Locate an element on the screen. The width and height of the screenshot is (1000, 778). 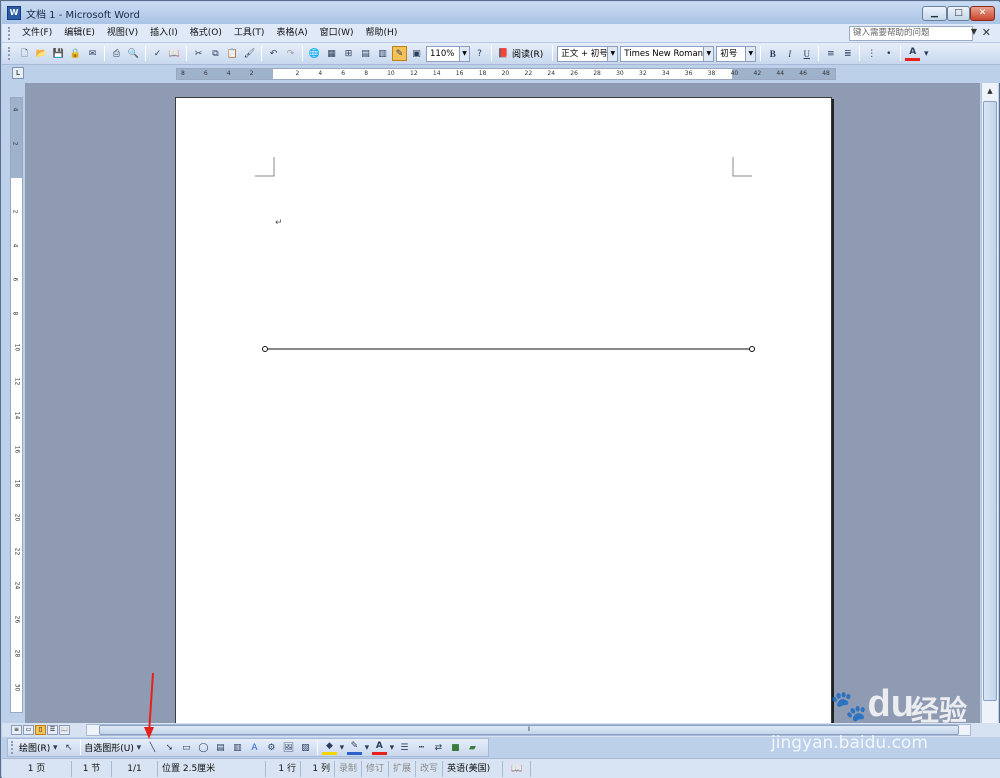
size-select: 初号 ▼ is located at coordinates (736, 53).